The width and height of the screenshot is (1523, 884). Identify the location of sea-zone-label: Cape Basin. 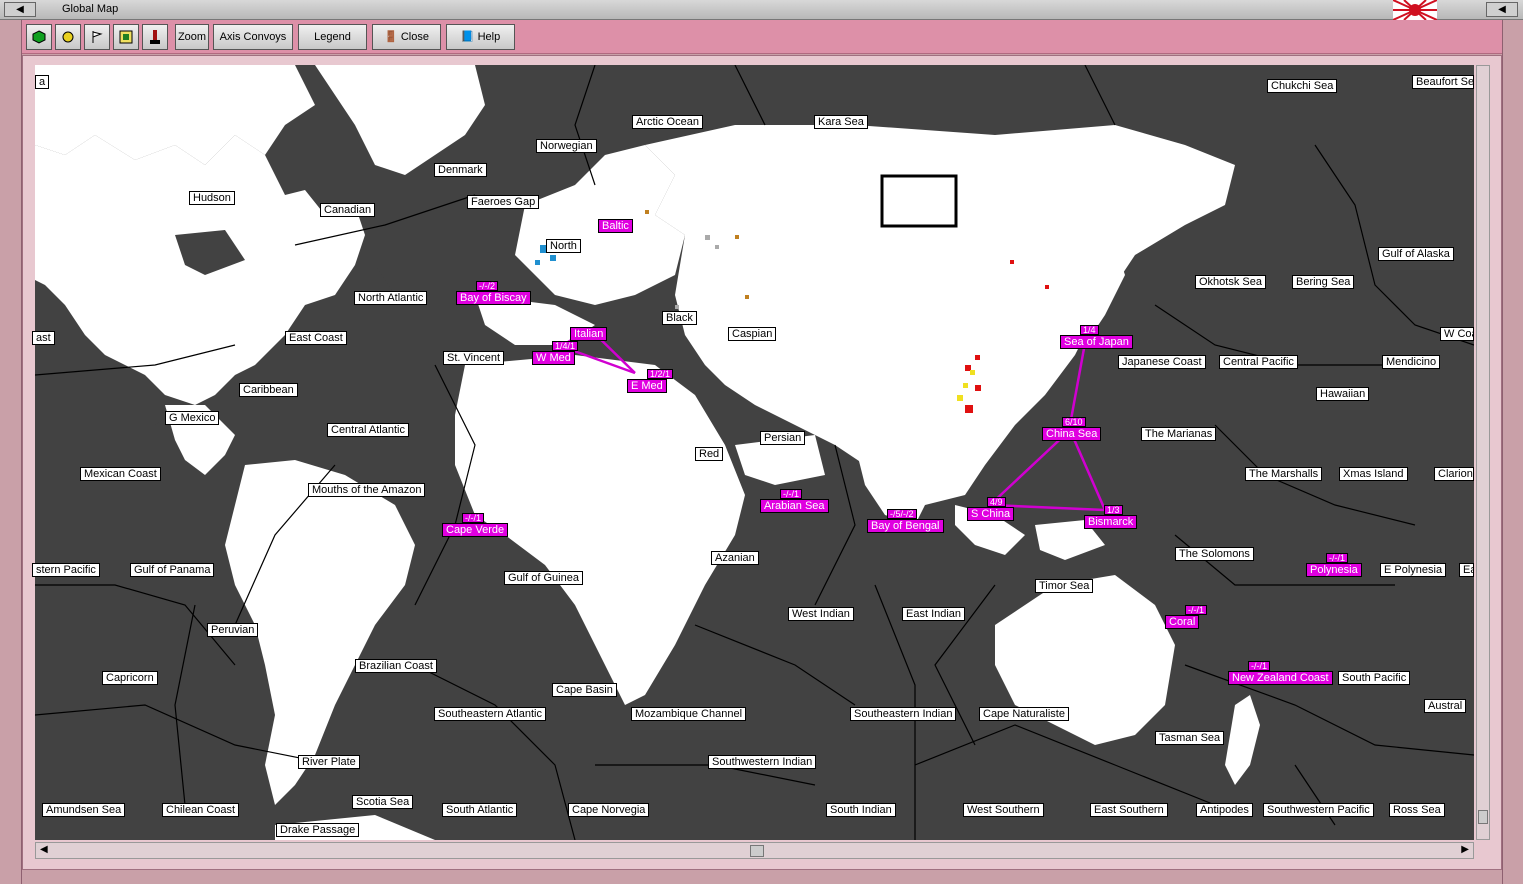
(584, 690).